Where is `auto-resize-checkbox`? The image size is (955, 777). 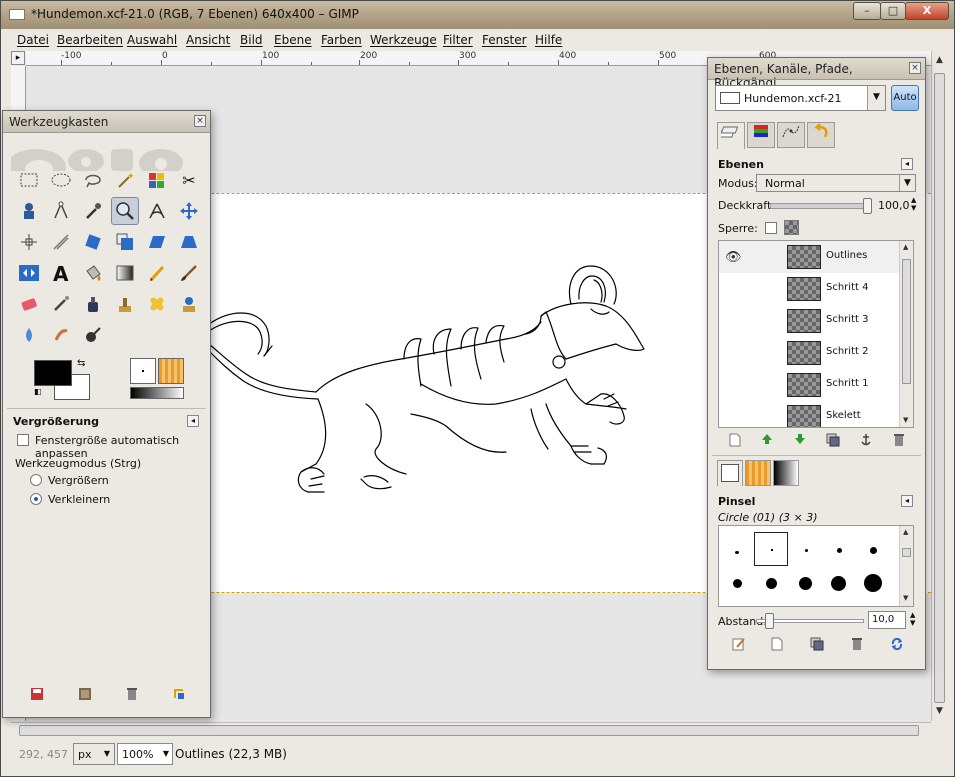
auto-resize-checkbox is located at coordinates (23, 440).